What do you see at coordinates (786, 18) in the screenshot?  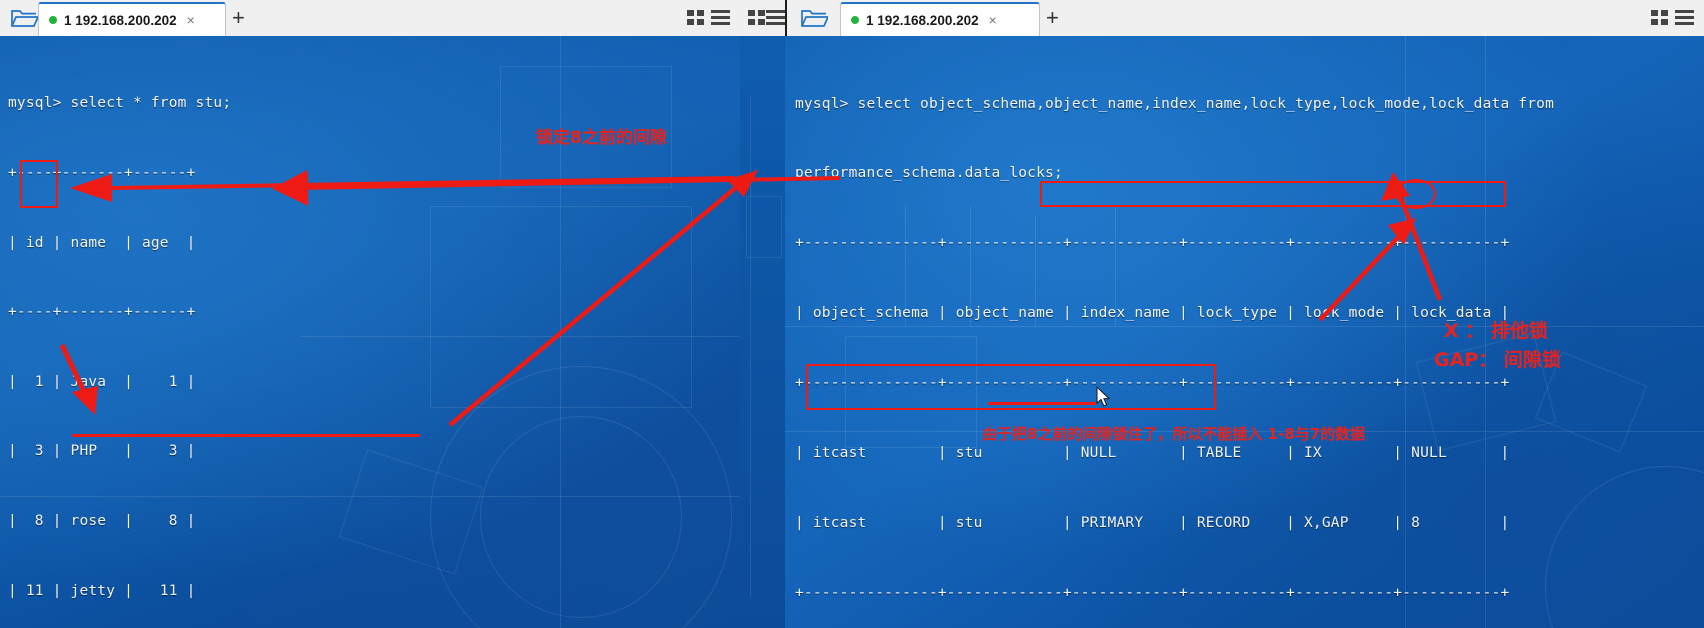 I see `pane-divider` at bounding box center [786, 18].